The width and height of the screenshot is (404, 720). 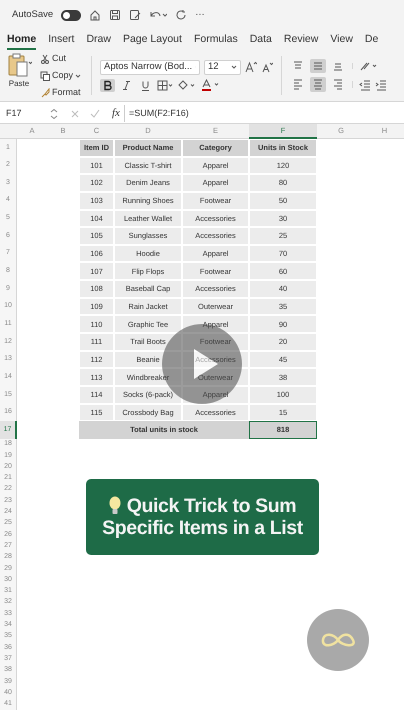 I want to click on edit-icon, so click(x=135, y=15).